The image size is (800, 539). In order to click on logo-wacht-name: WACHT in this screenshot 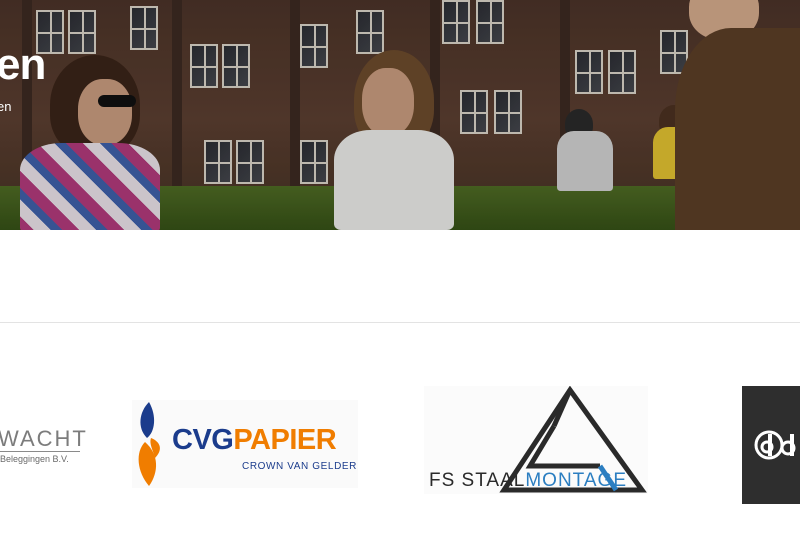, I will do `click(44, 438)`.